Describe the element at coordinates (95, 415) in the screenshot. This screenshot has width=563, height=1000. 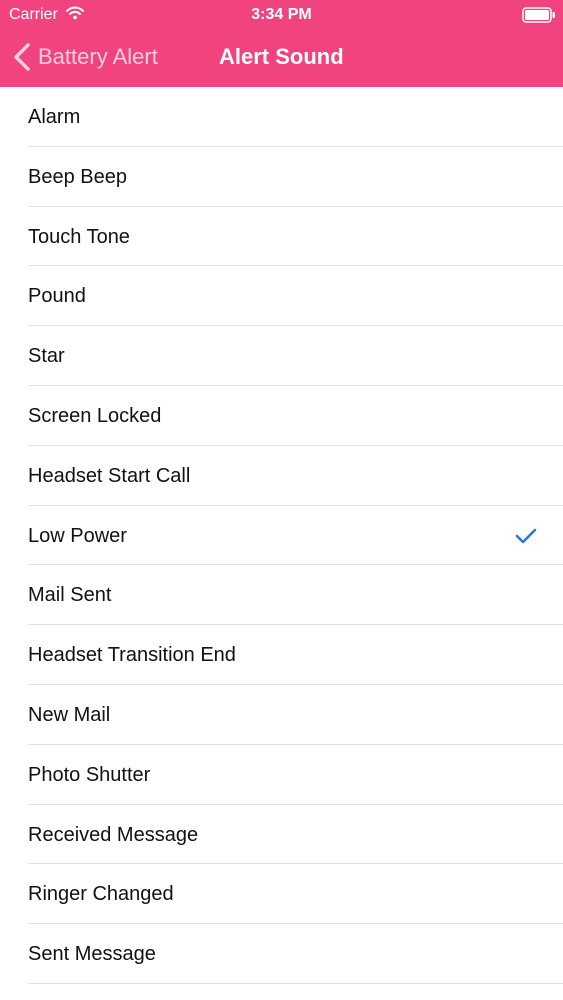
I see `sound-name: Screen Locked` at that location.